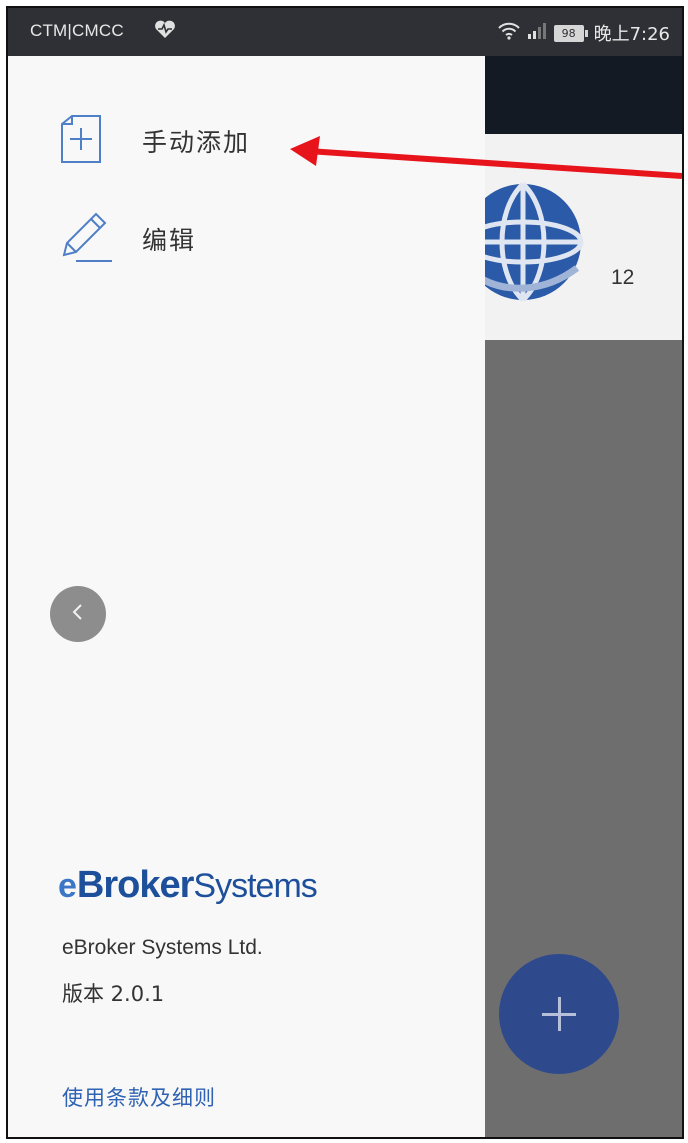 This screenshot has width=688, height=1143. I want to click on pencil-icon, so click(86, 239).